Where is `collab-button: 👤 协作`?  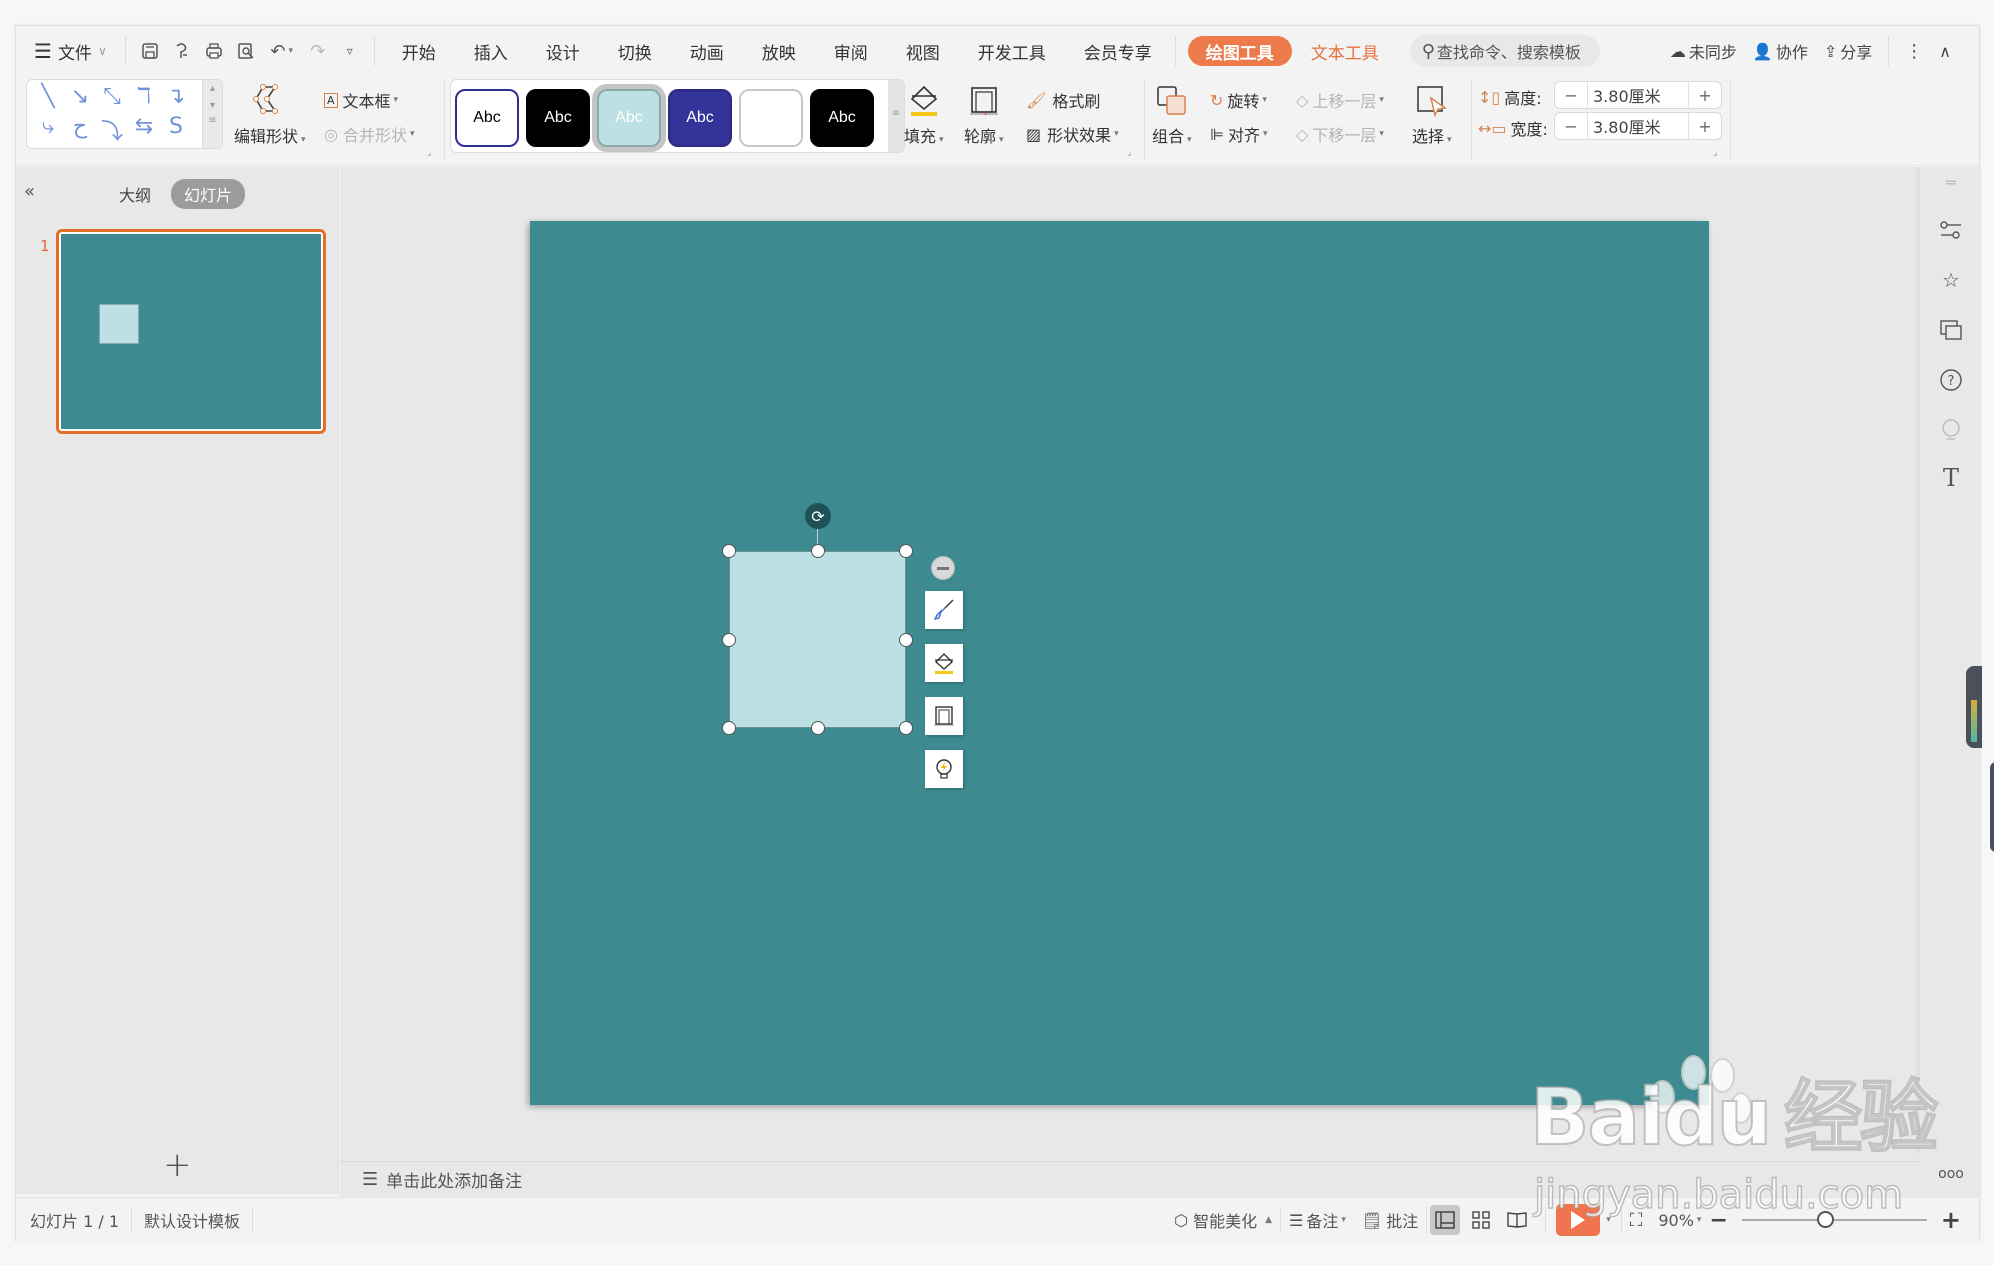 collab-button: 👤 协作 is located at coordinates (1780, 51).